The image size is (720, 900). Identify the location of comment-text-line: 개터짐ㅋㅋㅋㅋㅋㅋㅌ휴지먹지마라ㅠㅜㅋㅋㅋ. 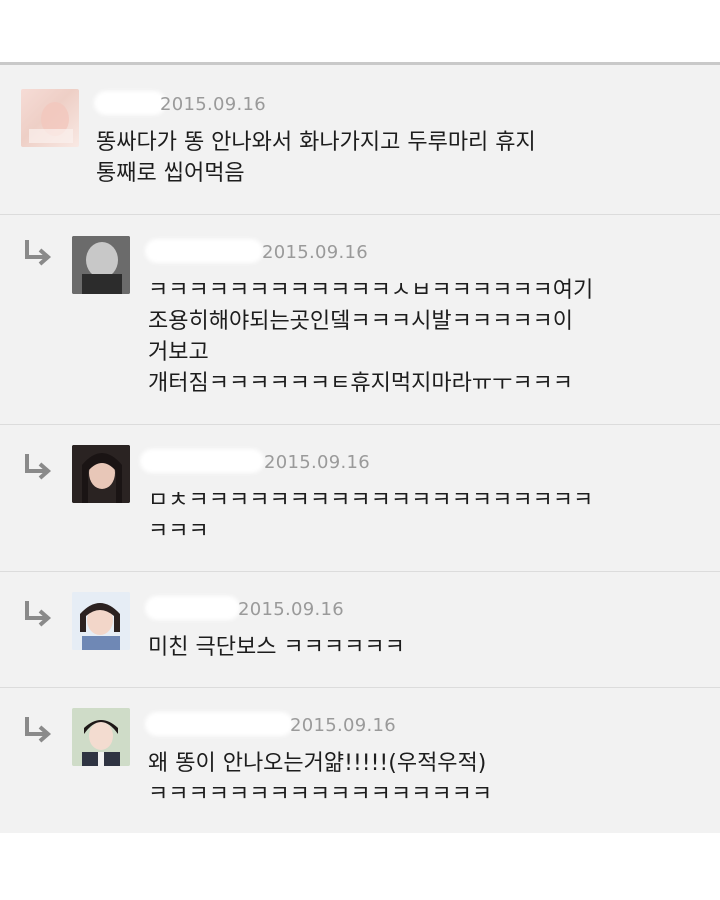
(361, 383).